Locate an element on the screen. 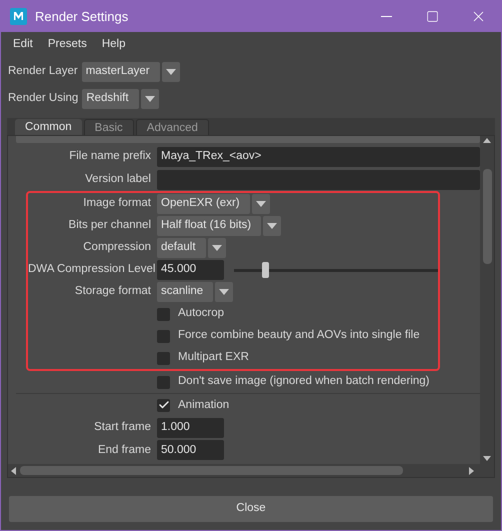 The image size is (502, 531). close-button: Close is located at coordinates (251, 509).